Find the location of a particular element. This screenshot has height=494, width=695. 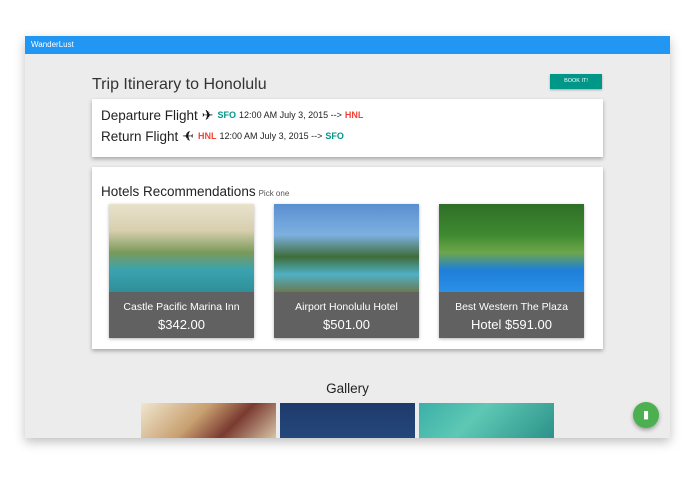

book-fab-button: ▮ is located at coordinates (646, 415).